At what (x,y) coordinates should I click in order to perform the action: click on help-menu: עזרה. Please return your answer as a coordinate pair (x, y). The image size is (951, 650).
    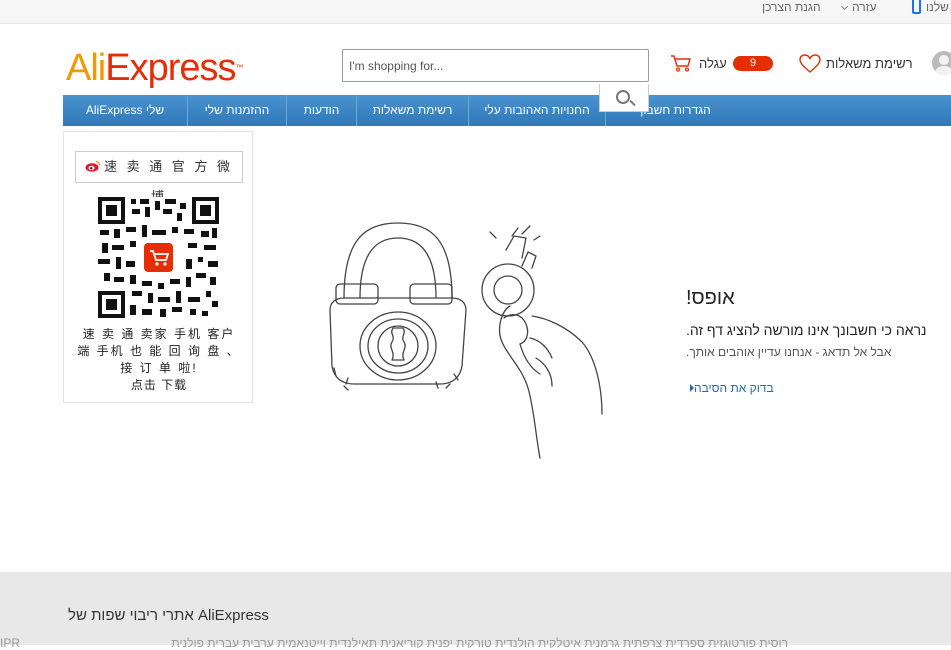
    Looking at the image, I should click on (858, 7).